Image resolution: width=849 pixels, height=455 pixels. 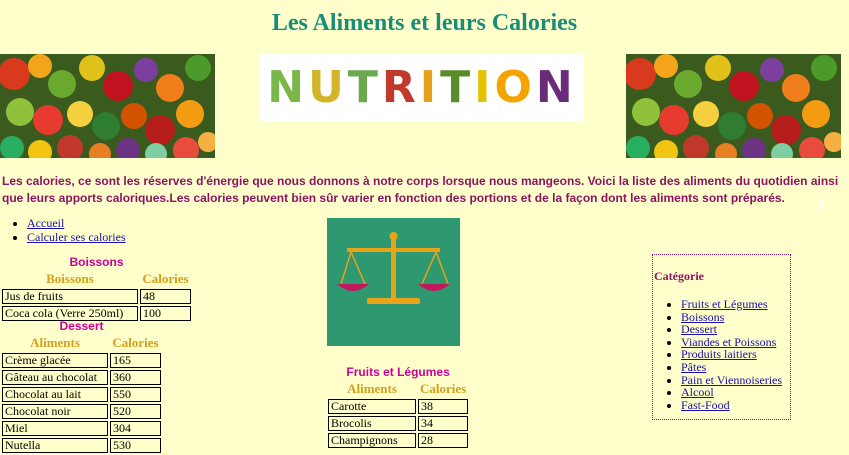 I want to click on table-row: Crème glacée 165, so click(x=81, y=360).